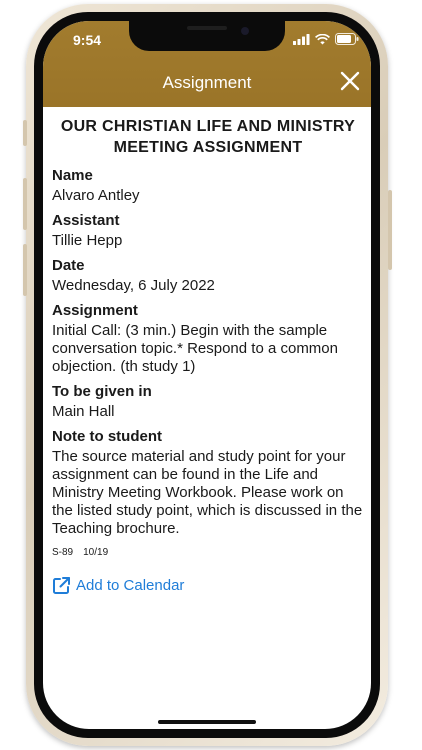  I want to click on external-link-icon, so click(61, 585).